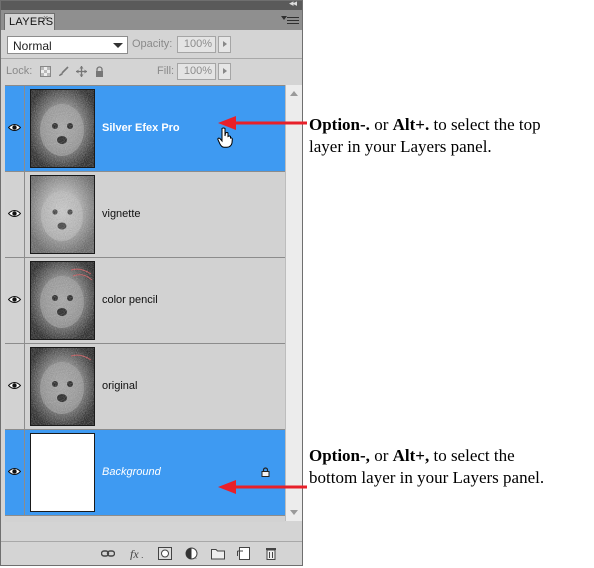 Image resolution: width=594 pixels, height=568 pixels. What do you see at coordinates (293, 303) in the screenshot?
I see `layers-scrollbar` at bounding box center [293, 303].